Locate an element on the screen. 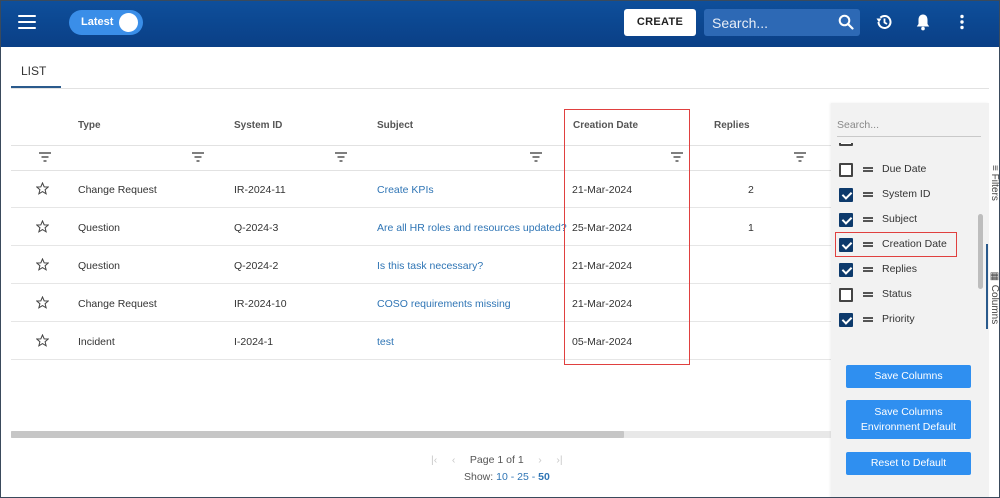  cell-system-id: IR-2024-11 is located at coordinates (260, 190).